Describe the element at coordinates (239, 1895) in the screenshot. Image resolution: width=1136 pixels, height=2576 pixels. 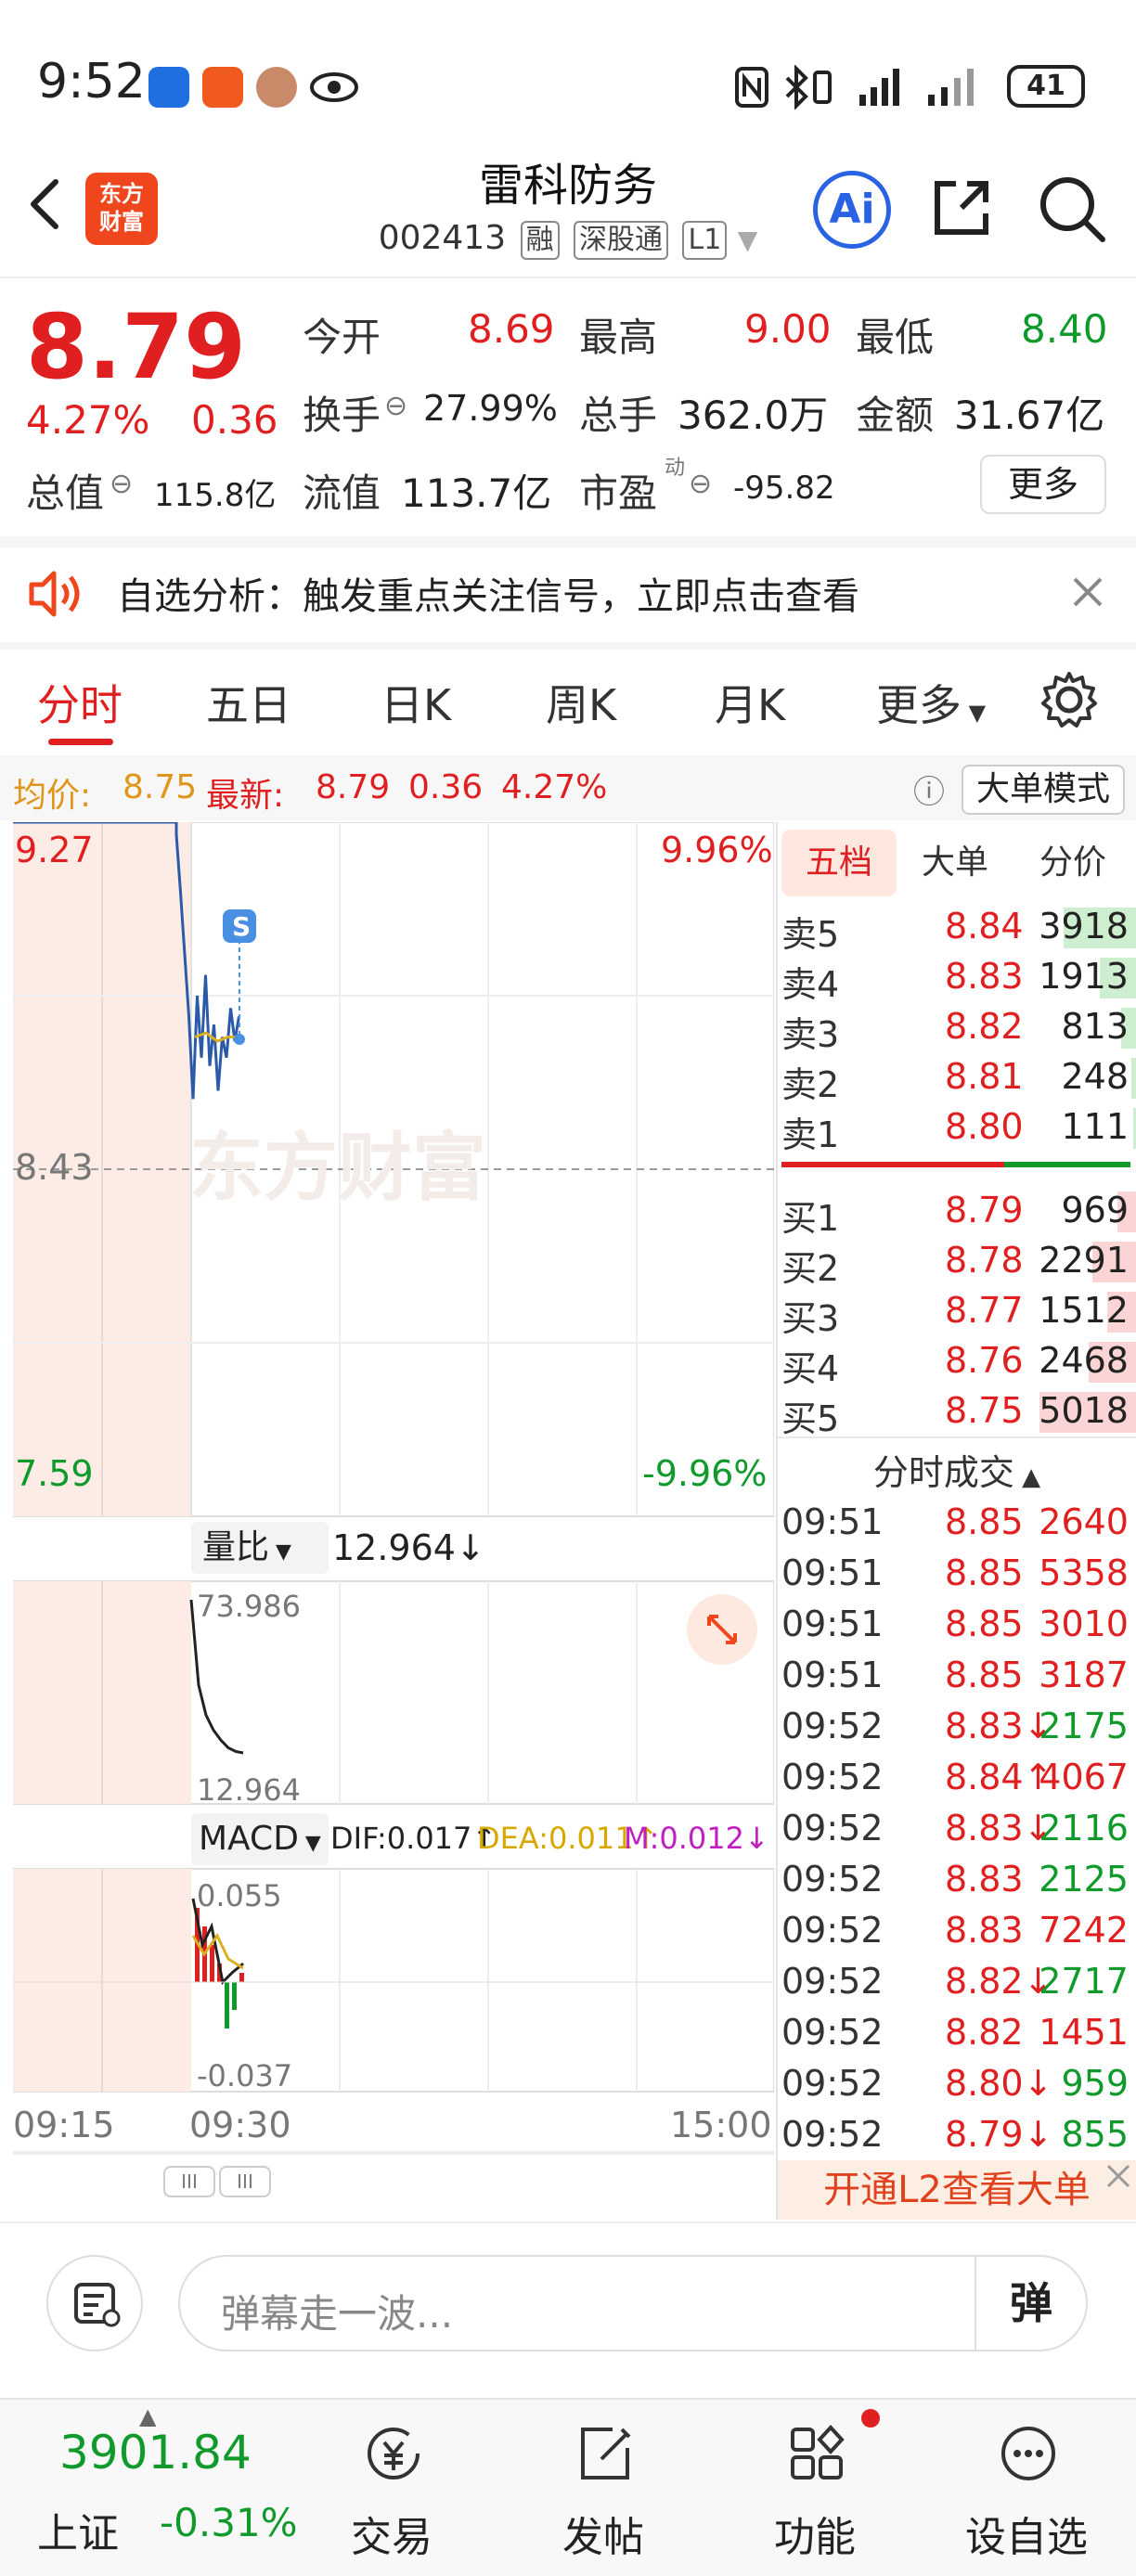
I see `macd-axis-top: 0.055` at that location.